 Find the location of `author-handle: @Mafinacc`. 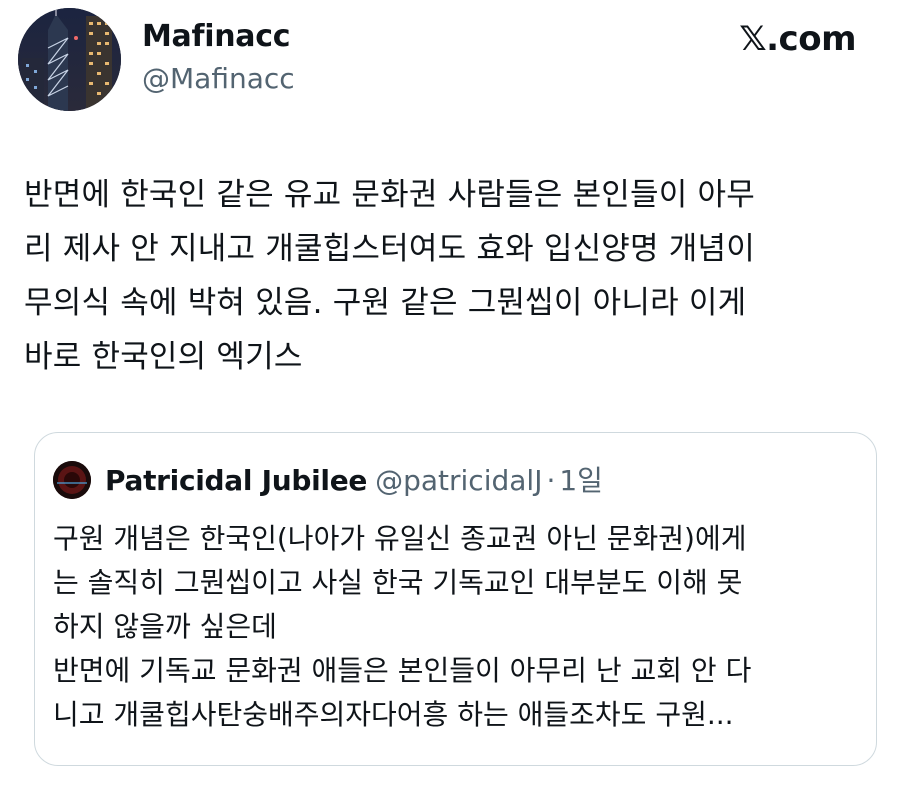

author-handle: @Mafinacc is located at coordinates (218, 79).